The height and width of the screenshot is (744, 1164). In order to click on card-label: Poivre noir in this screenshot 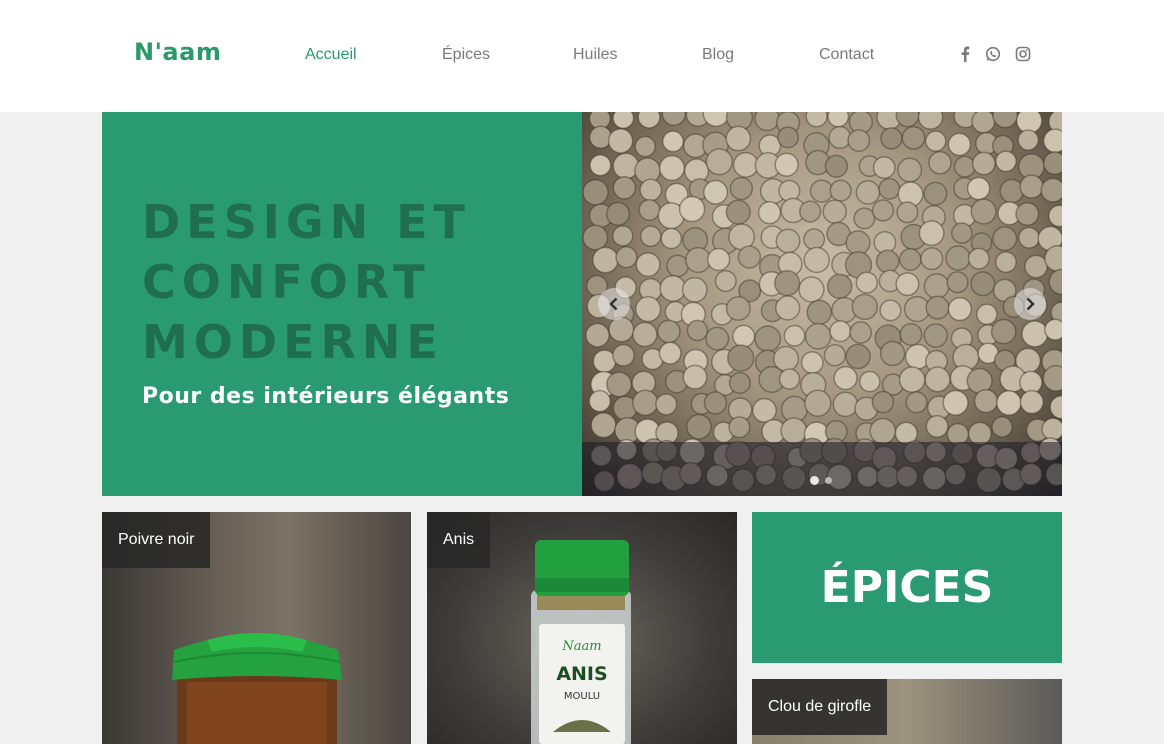, I will do `click(156, 540)`.